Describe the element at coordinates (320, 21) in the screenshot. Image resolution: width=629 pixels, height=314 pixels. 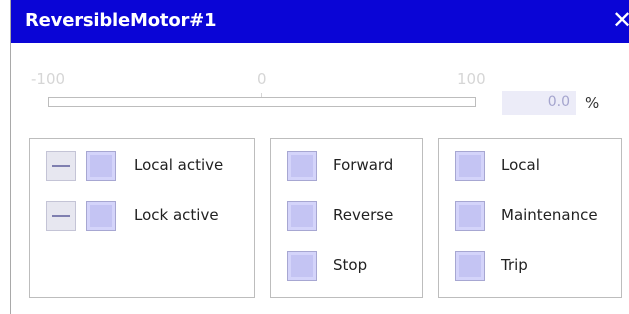
I see `title-bar: ReversibleMotor#1 ✕` at that location.